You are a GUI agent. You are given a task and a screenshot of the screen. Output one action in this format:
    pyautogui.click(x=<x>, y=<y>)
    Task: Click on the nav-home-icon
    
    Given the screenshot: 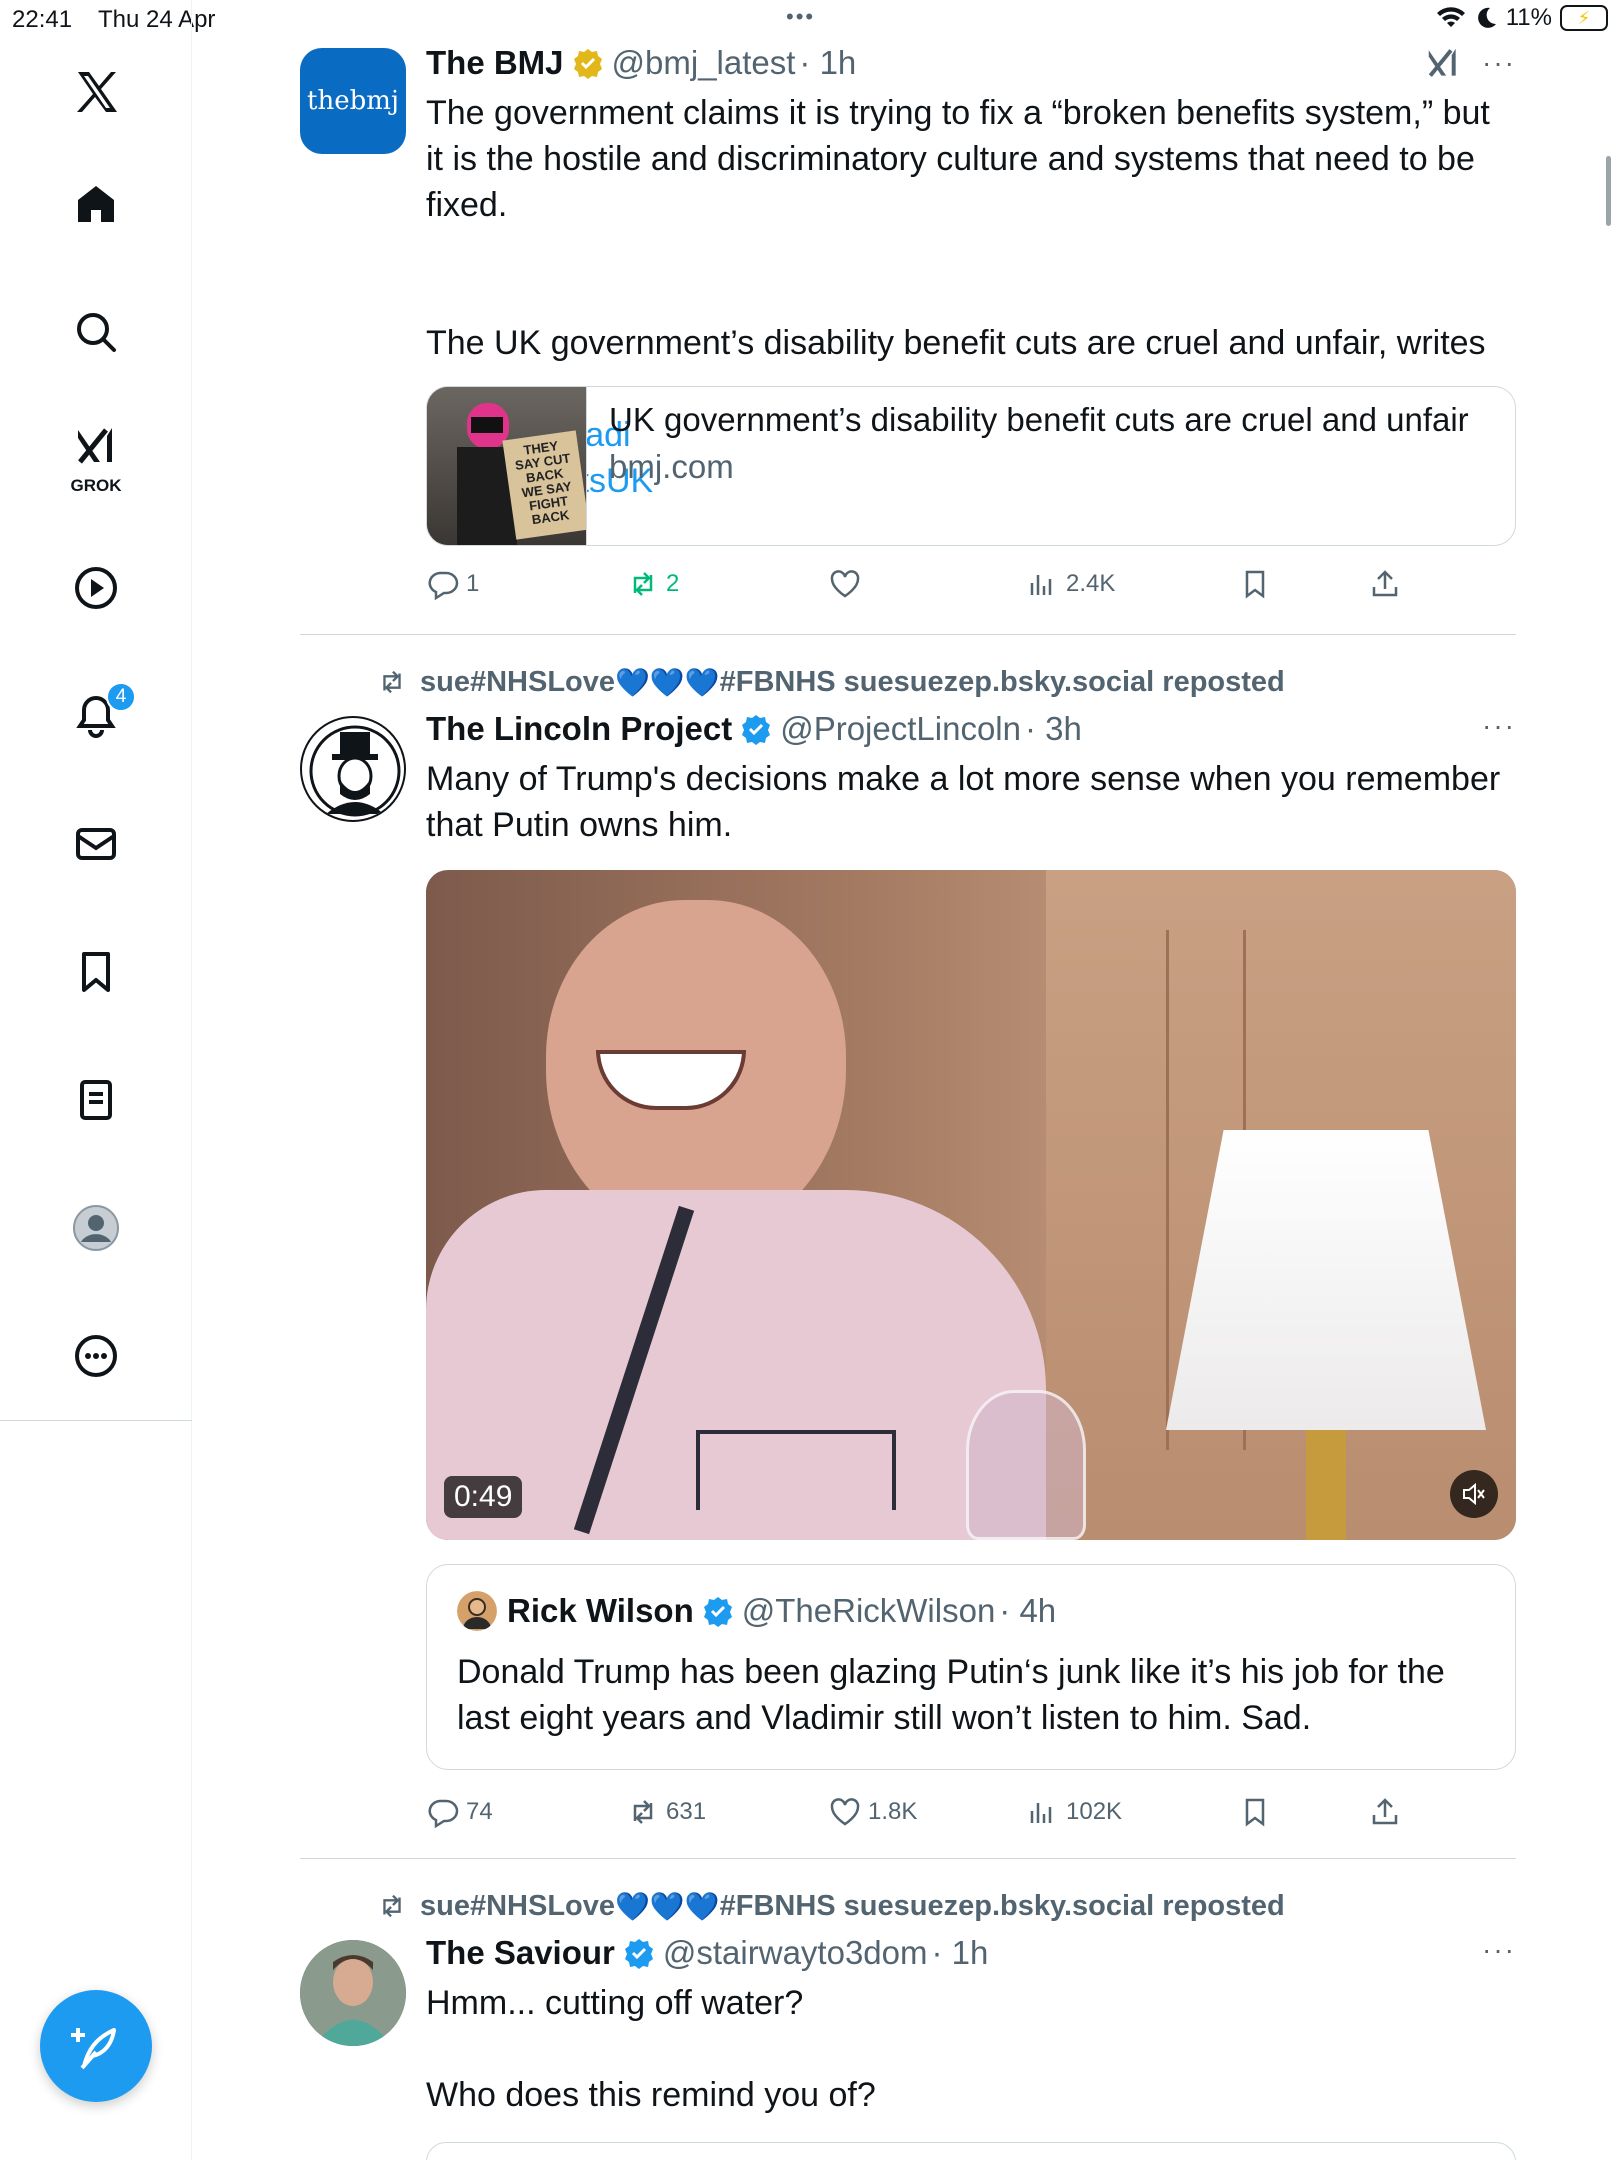 What is the action you would take?
    pyautogui.click(x=96, y=204)
    